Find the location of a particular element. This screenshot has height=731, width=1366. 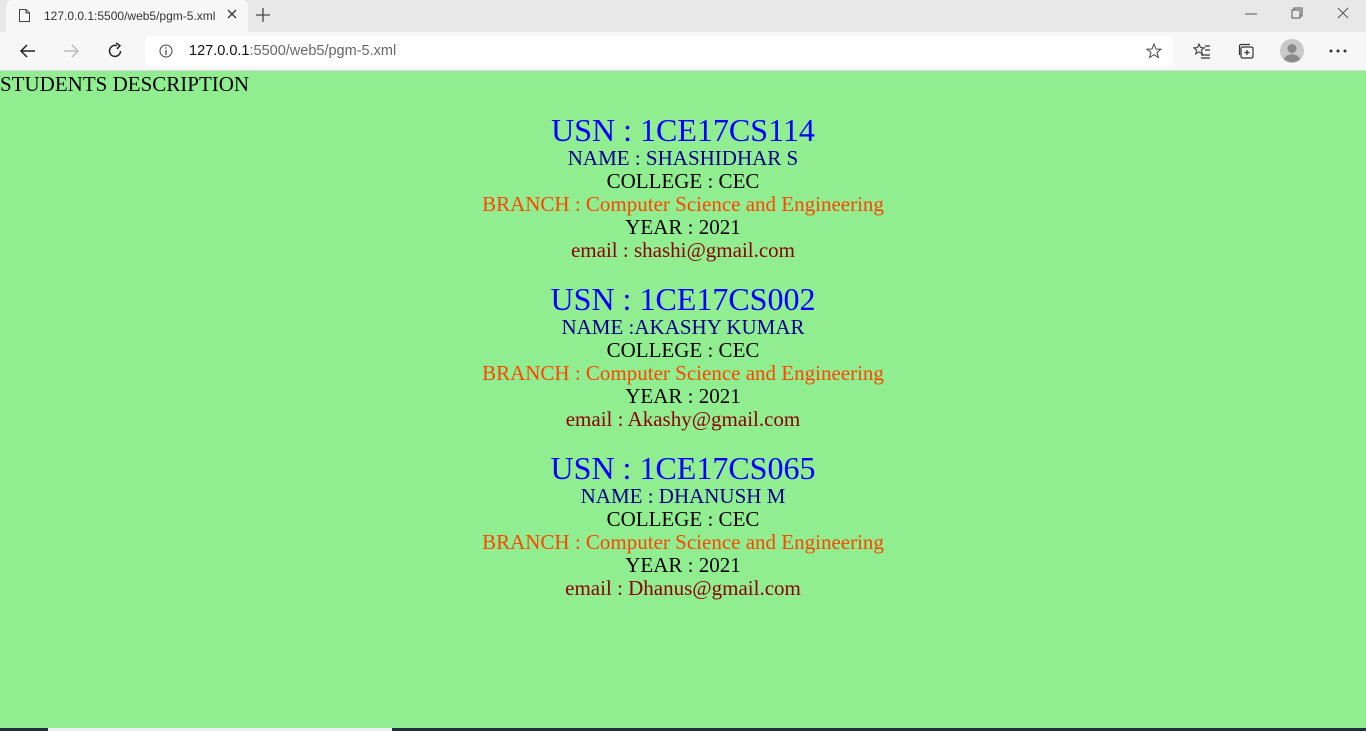

minimize-icon is located at coordinates (1251, 13).